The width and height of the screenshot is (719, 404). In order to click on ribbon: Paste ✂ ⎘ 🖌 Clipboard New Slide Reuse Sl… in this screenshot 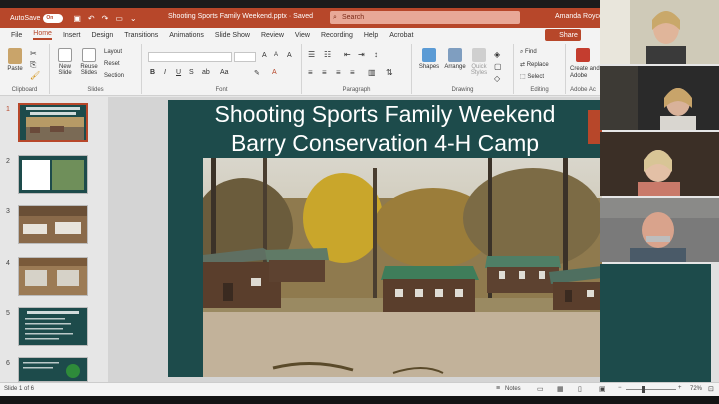, I will do `click(300, 69)`.